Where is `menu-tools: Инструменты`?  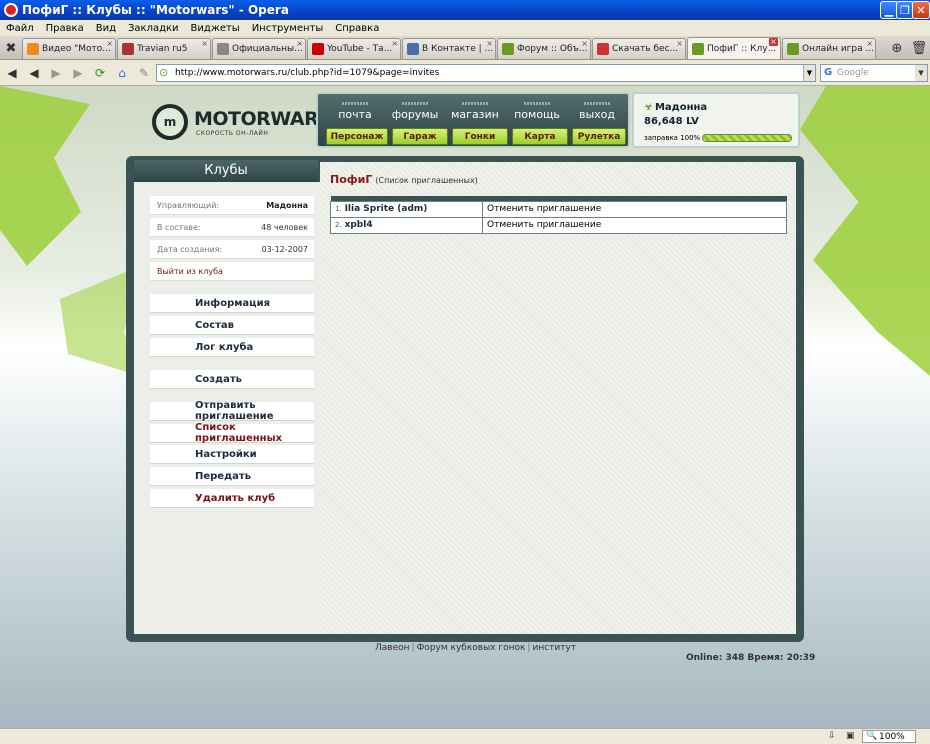 menu-tools: Инструменты is located at coordinates (288, 28).